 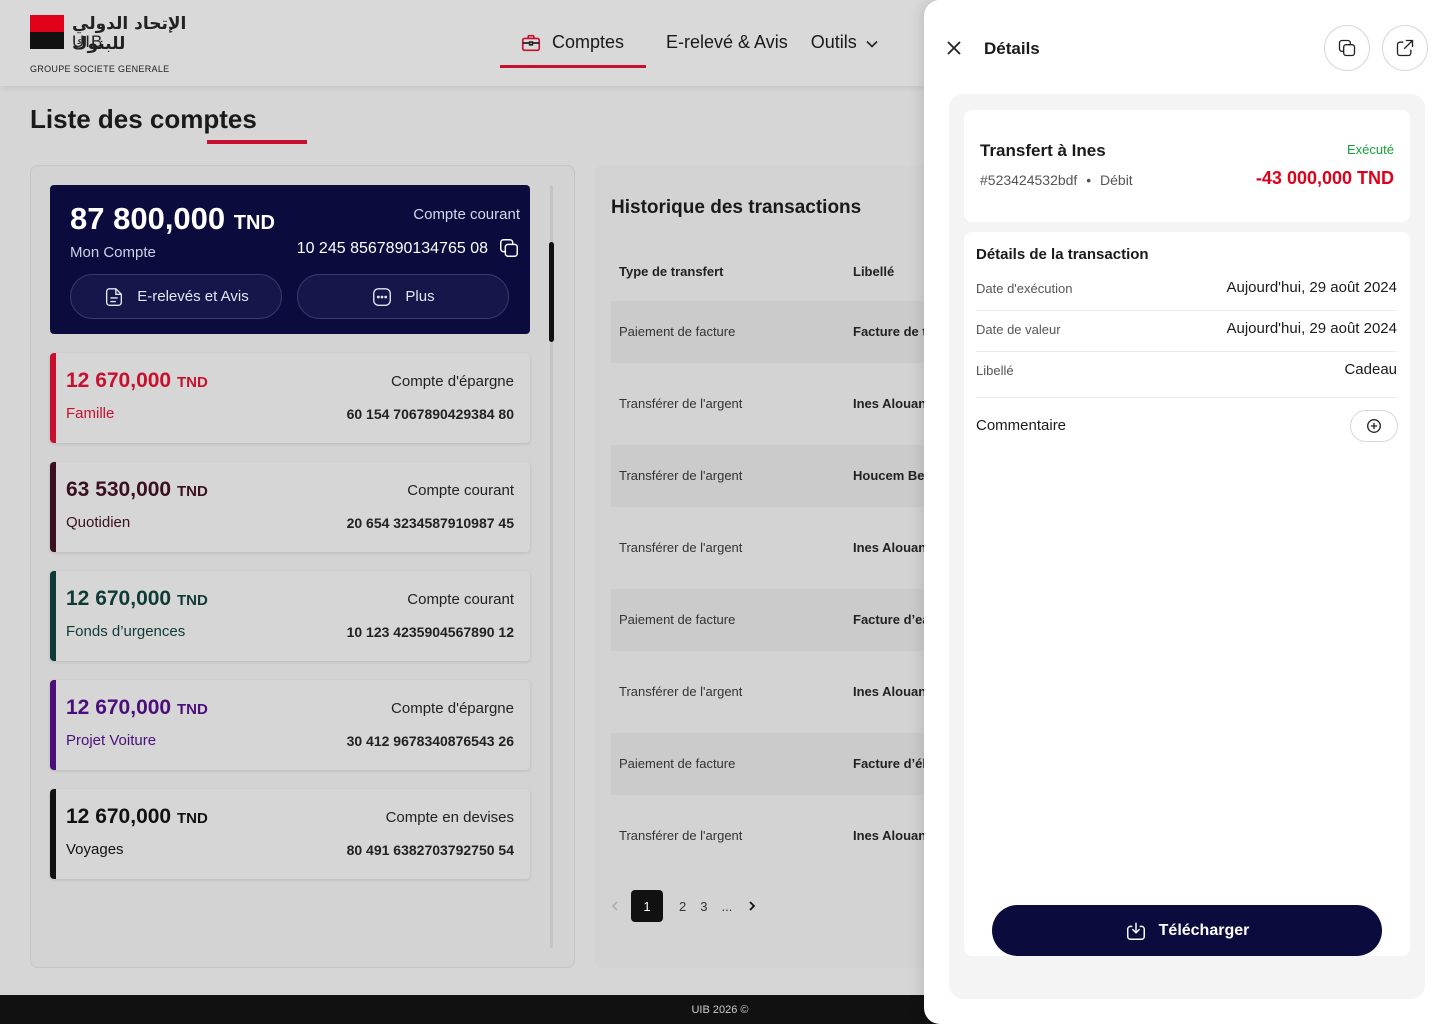 I want to click on chevron-left-icon, so click(x=615, y=906).